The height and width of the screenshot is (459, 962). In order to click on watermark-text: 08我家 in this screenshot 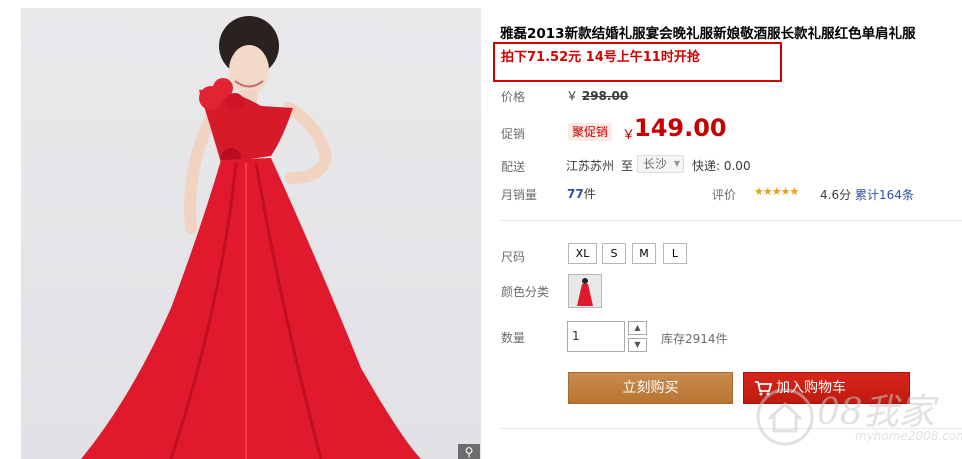, I will do `click(876, 412)`.